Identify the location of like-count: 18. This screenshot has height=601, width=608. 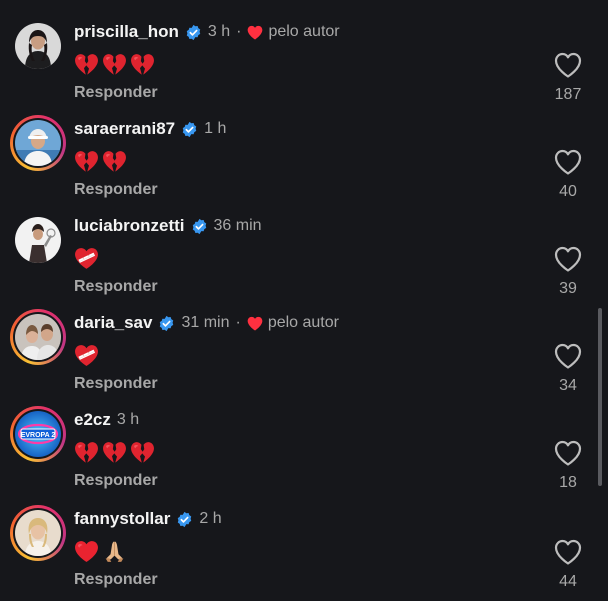
(568, 483).